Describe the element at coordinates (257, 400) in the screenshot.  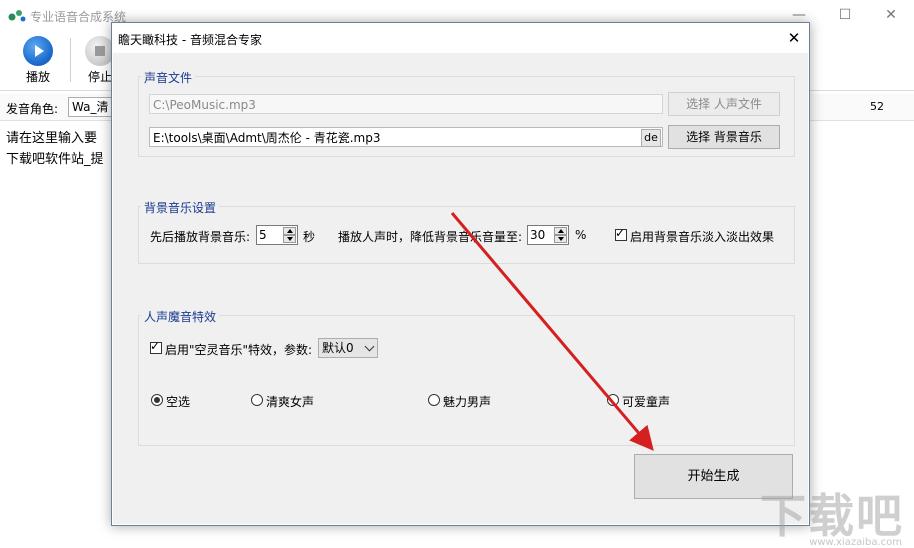
I see `radio-female` at that location.